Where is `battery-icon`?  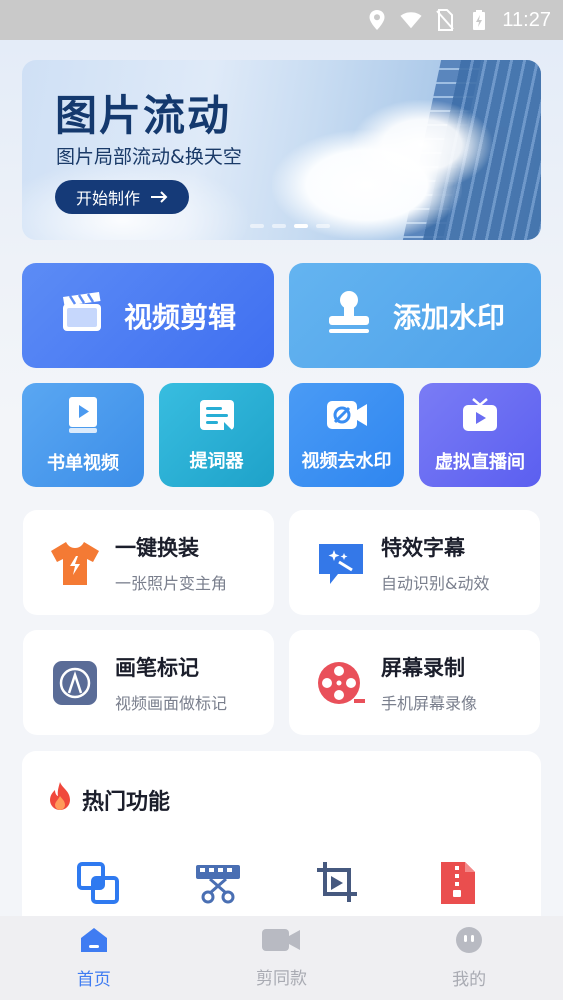 battery-icon is located at coordinates (479, 20).